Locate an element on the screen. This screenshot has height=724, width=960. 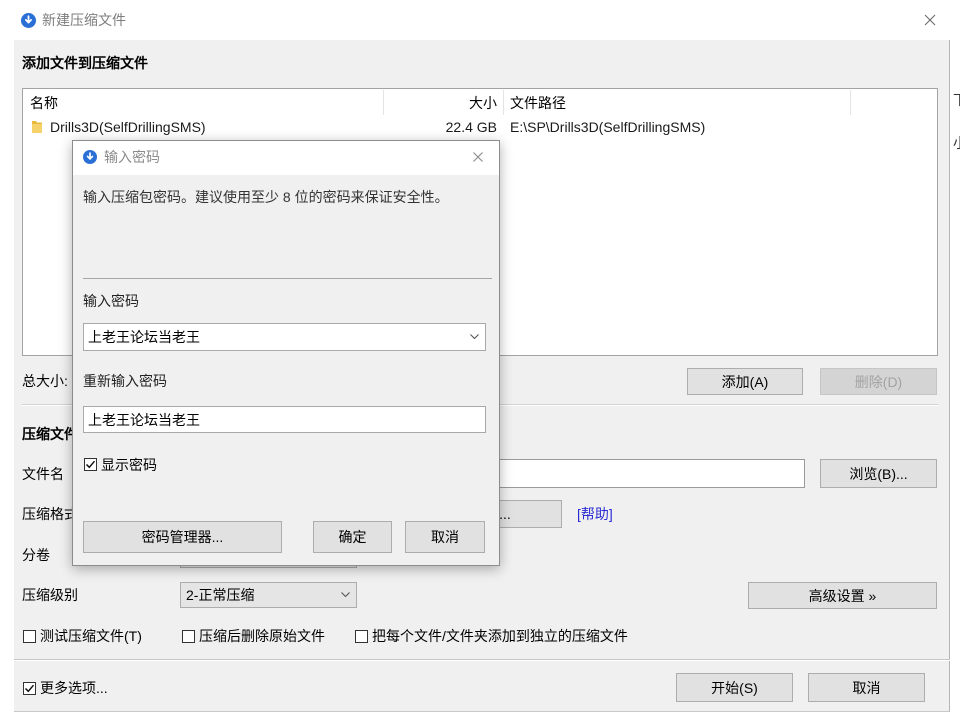
compression-level-label: 压缩级别 is located at coordinates (50, 595).